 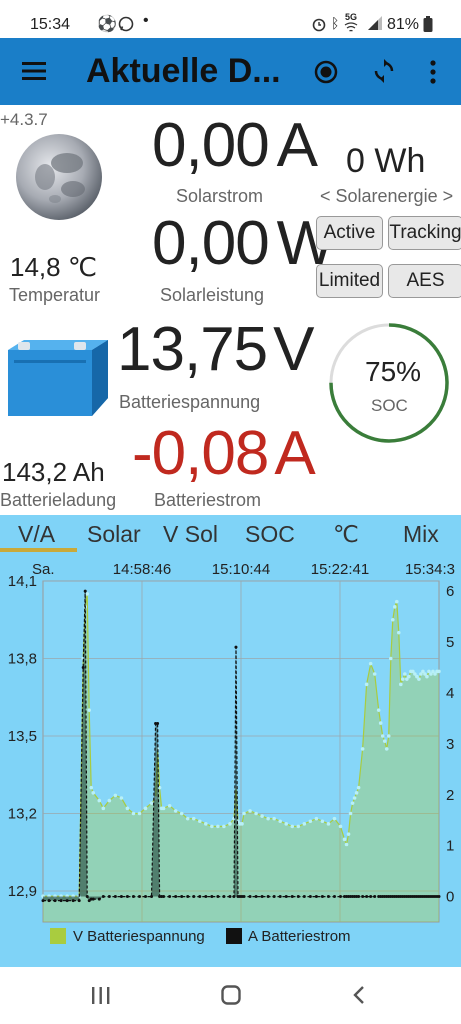 What do you see at coordinates (349, 233) in the screenshot?
I see `active-chip: Active` at bounding box center [349, 233].